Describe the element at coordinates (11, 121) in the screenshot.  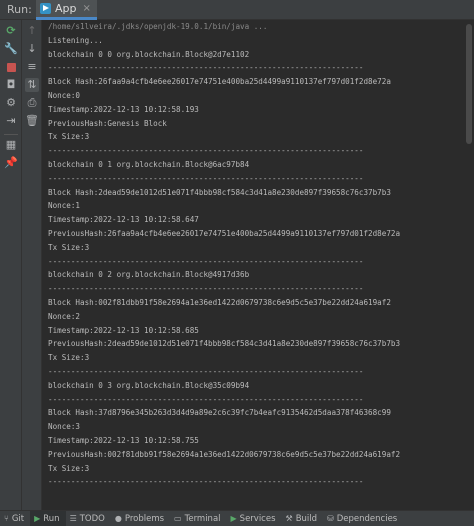
I see `exit-icon: ⇥` at that location.